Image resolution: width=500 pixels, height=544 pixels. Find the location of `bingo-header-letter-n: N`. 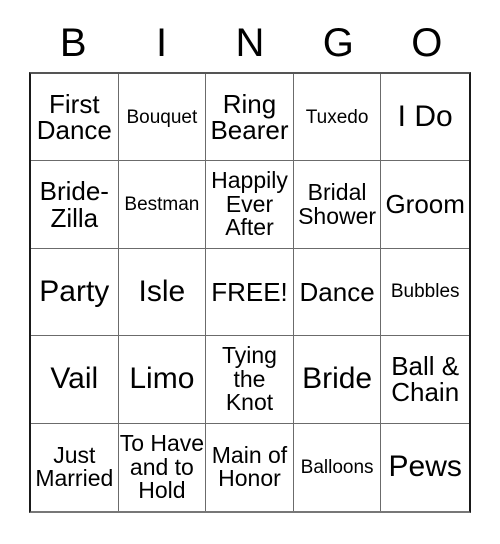

bingo-header-letter-n: N is located at coordinates (250, 43).